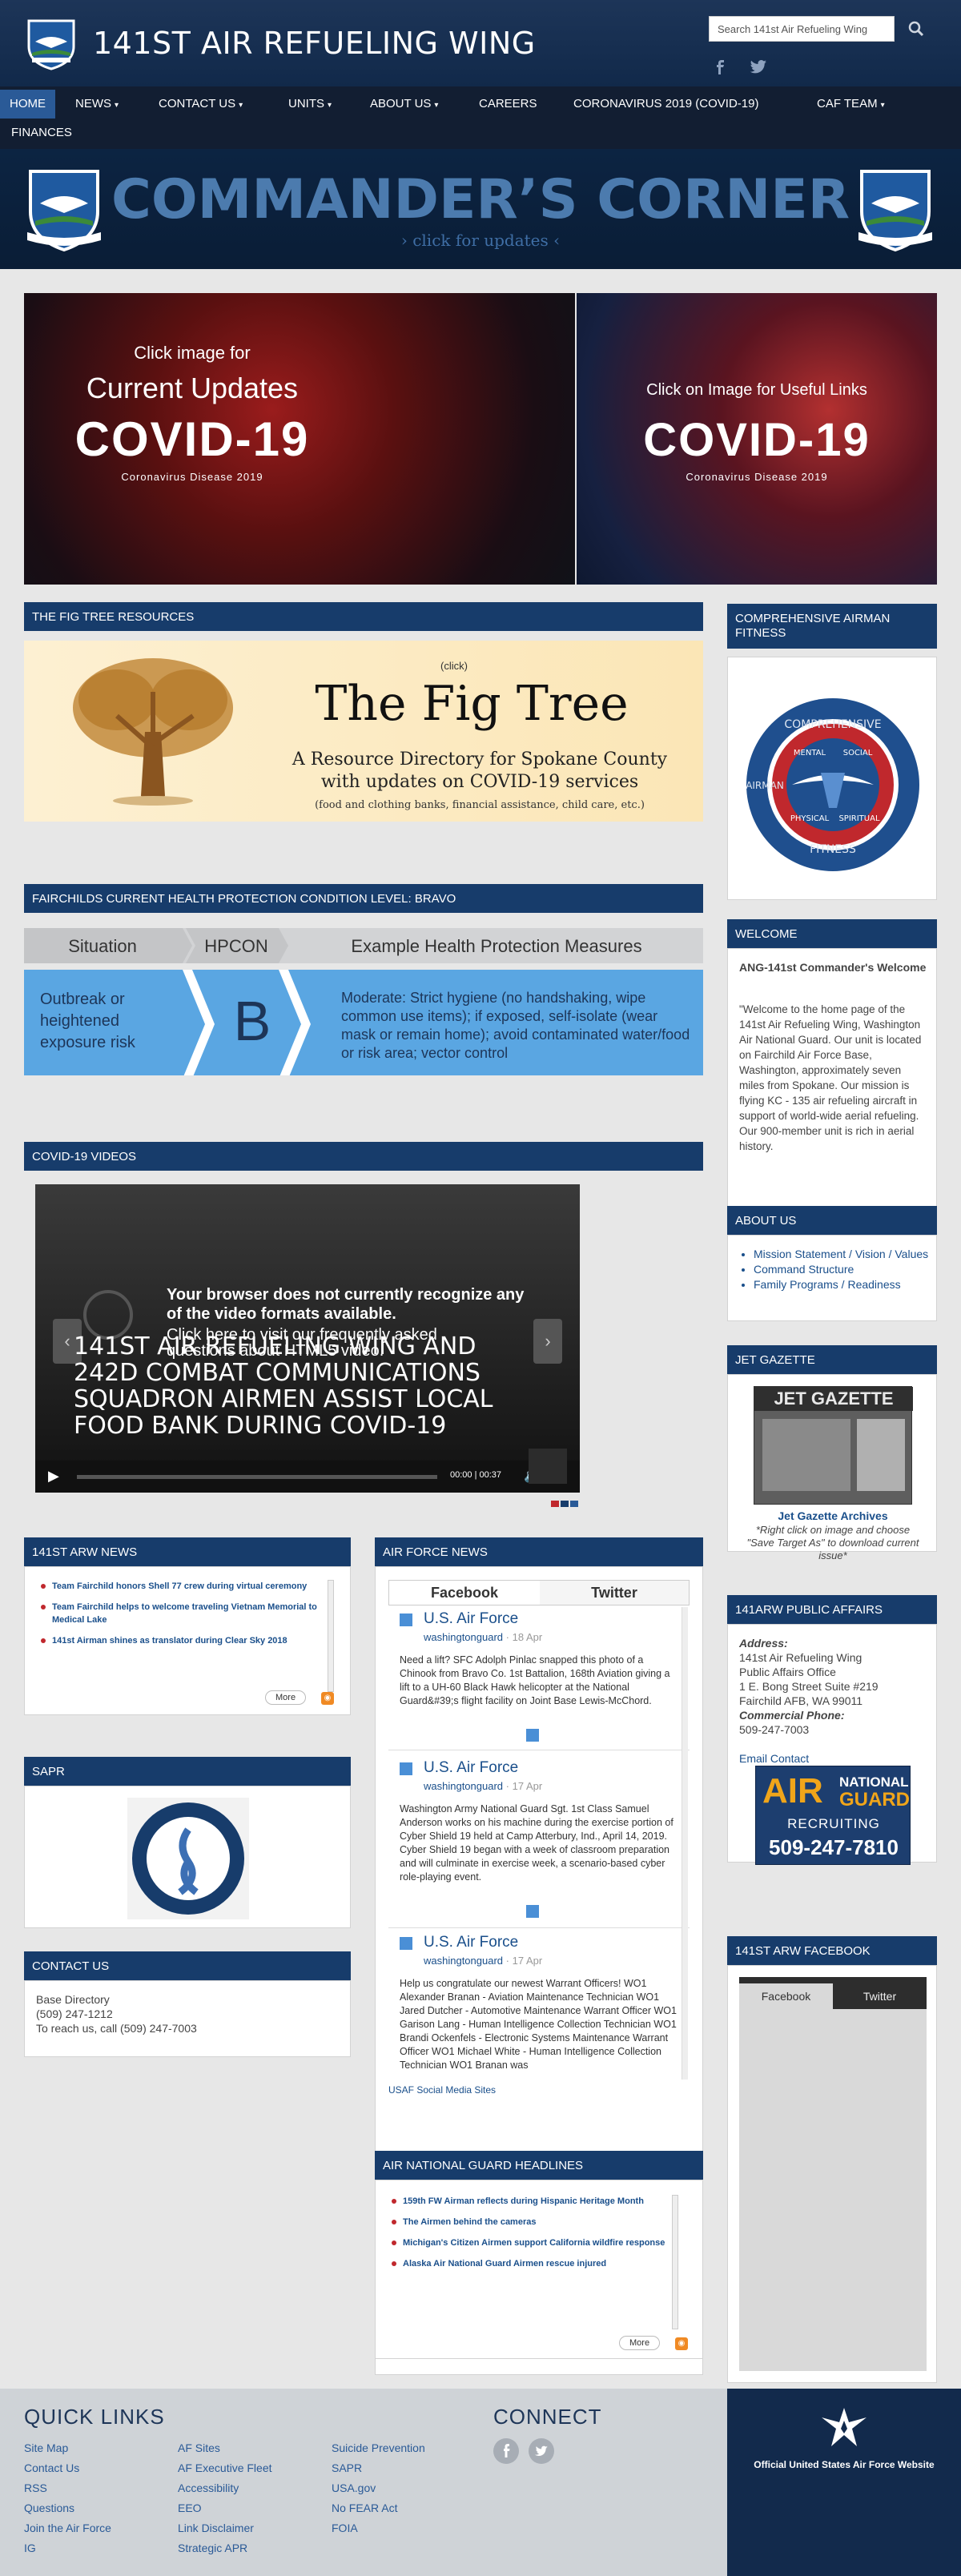  What do you see at coordinates (314, 43) in the screenshot?
I see `site-title: 141ST AIR REFUELING WING` at bounding box center [314, 43].